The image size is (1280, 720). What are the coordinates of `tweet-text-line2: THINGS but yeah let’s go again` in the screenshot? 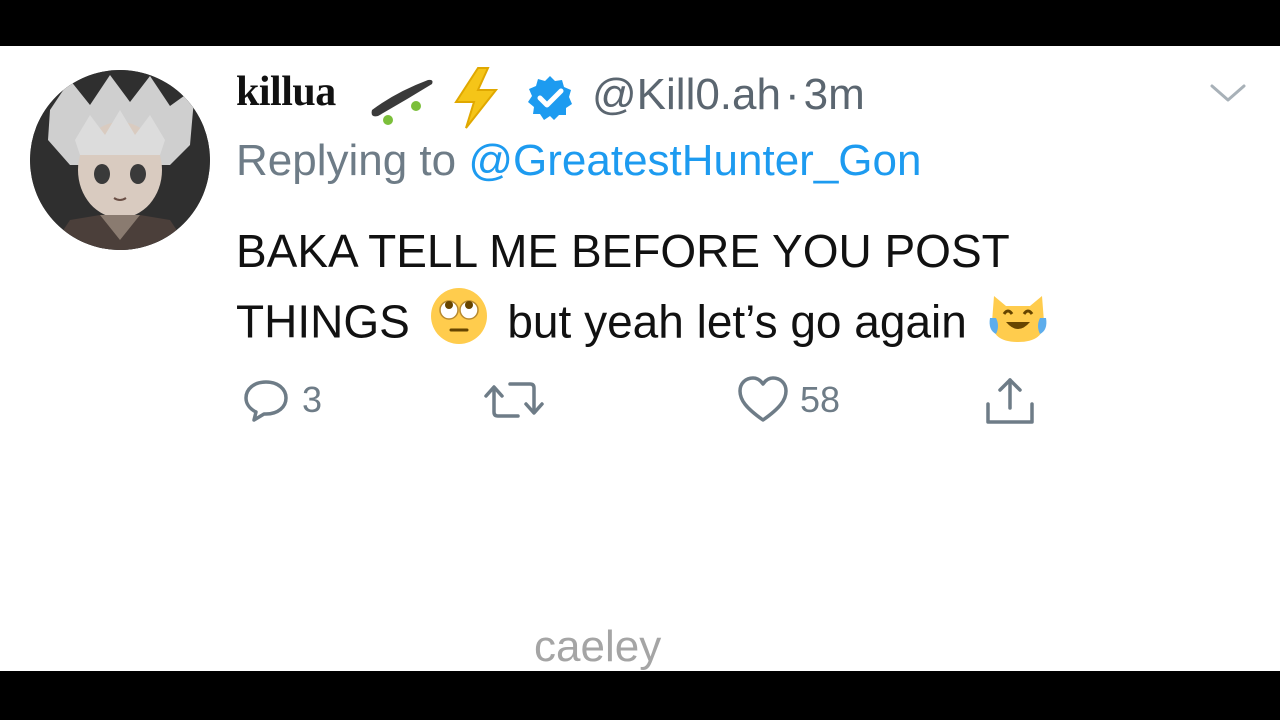 It's located at (726, 325).